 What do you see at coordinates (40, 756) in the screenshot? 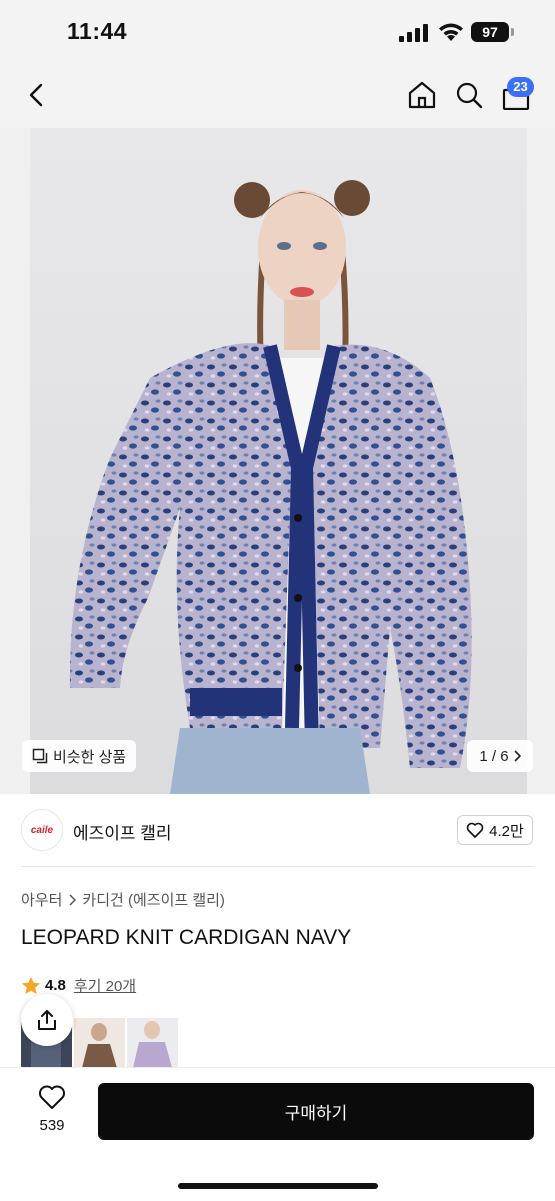
I see `copy-icon` at bounding box center [40, 756].